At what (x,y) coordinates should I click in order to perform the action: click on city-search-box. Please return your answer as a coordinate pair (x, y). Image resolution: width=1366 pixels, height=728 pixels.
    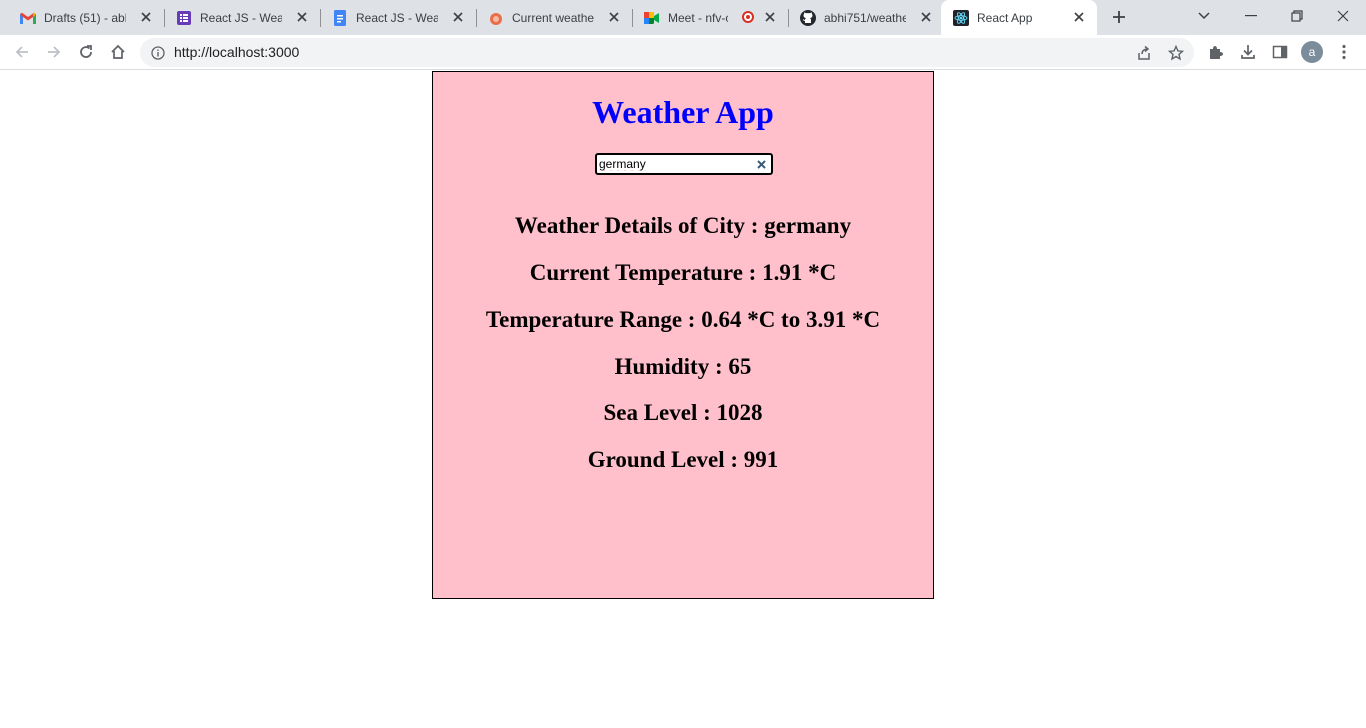
    Looking at the image, I should click on (684, 164).